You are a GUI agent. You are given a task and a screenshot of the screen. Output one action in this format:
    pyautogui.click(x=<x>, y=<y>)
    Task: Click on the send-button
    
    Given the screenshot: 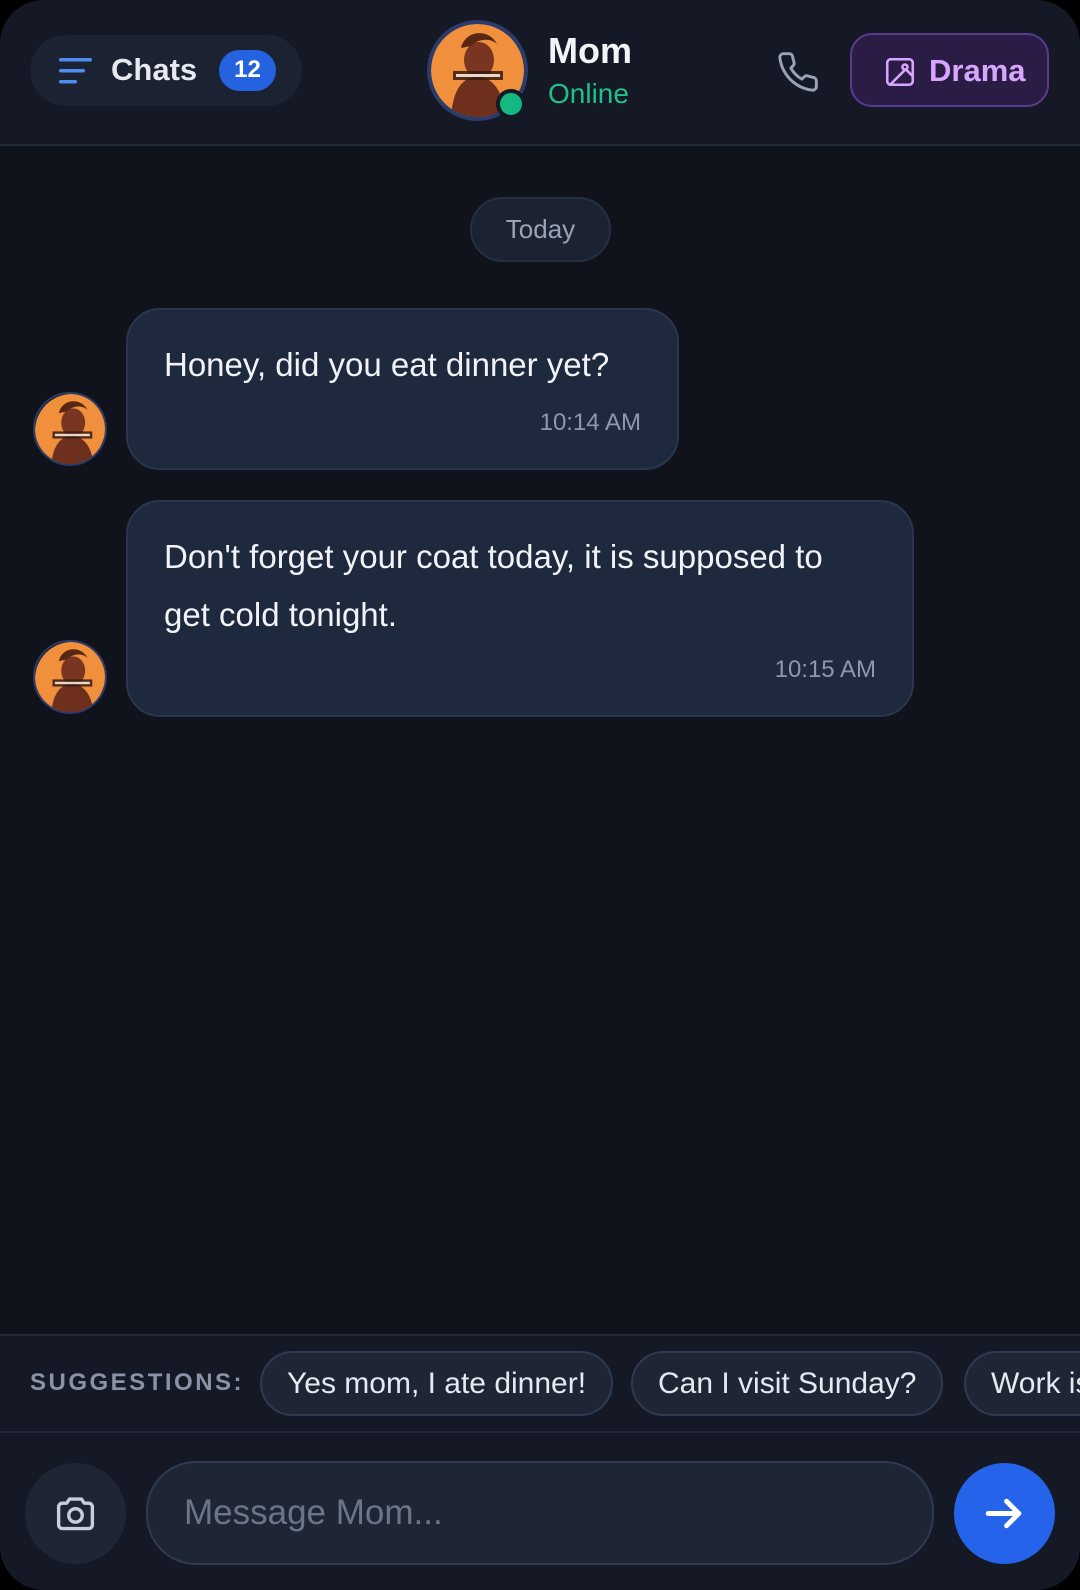 What is the action you would take?
    pyautogui.click(x=1004, y=1513)
    